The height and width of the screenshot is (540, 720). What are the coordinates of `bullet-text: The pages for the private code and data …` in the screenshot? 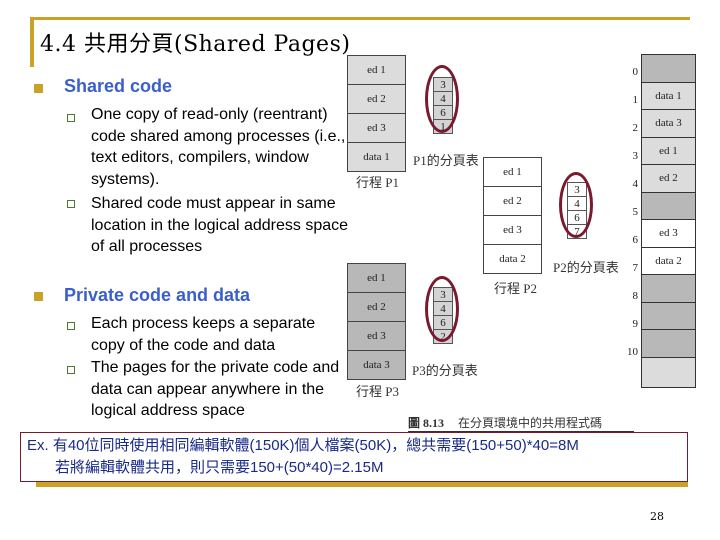 It's located at (215, 389).